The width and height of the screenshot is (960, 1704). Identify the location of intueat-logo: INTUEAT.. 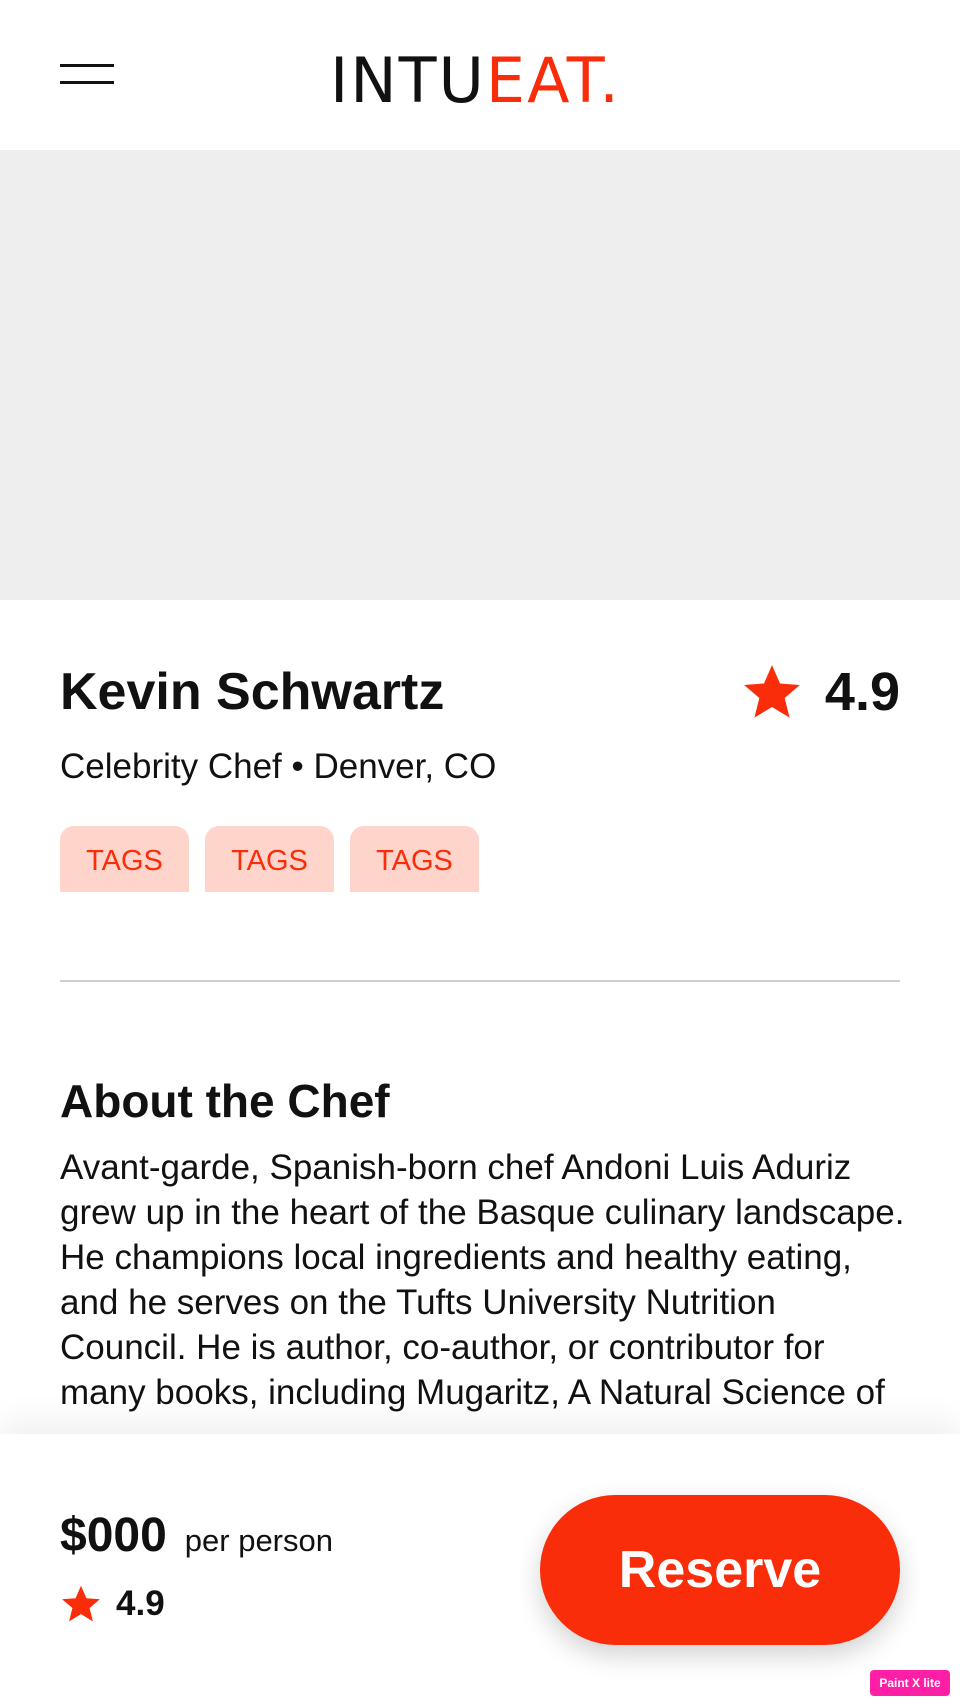
(475, 81).